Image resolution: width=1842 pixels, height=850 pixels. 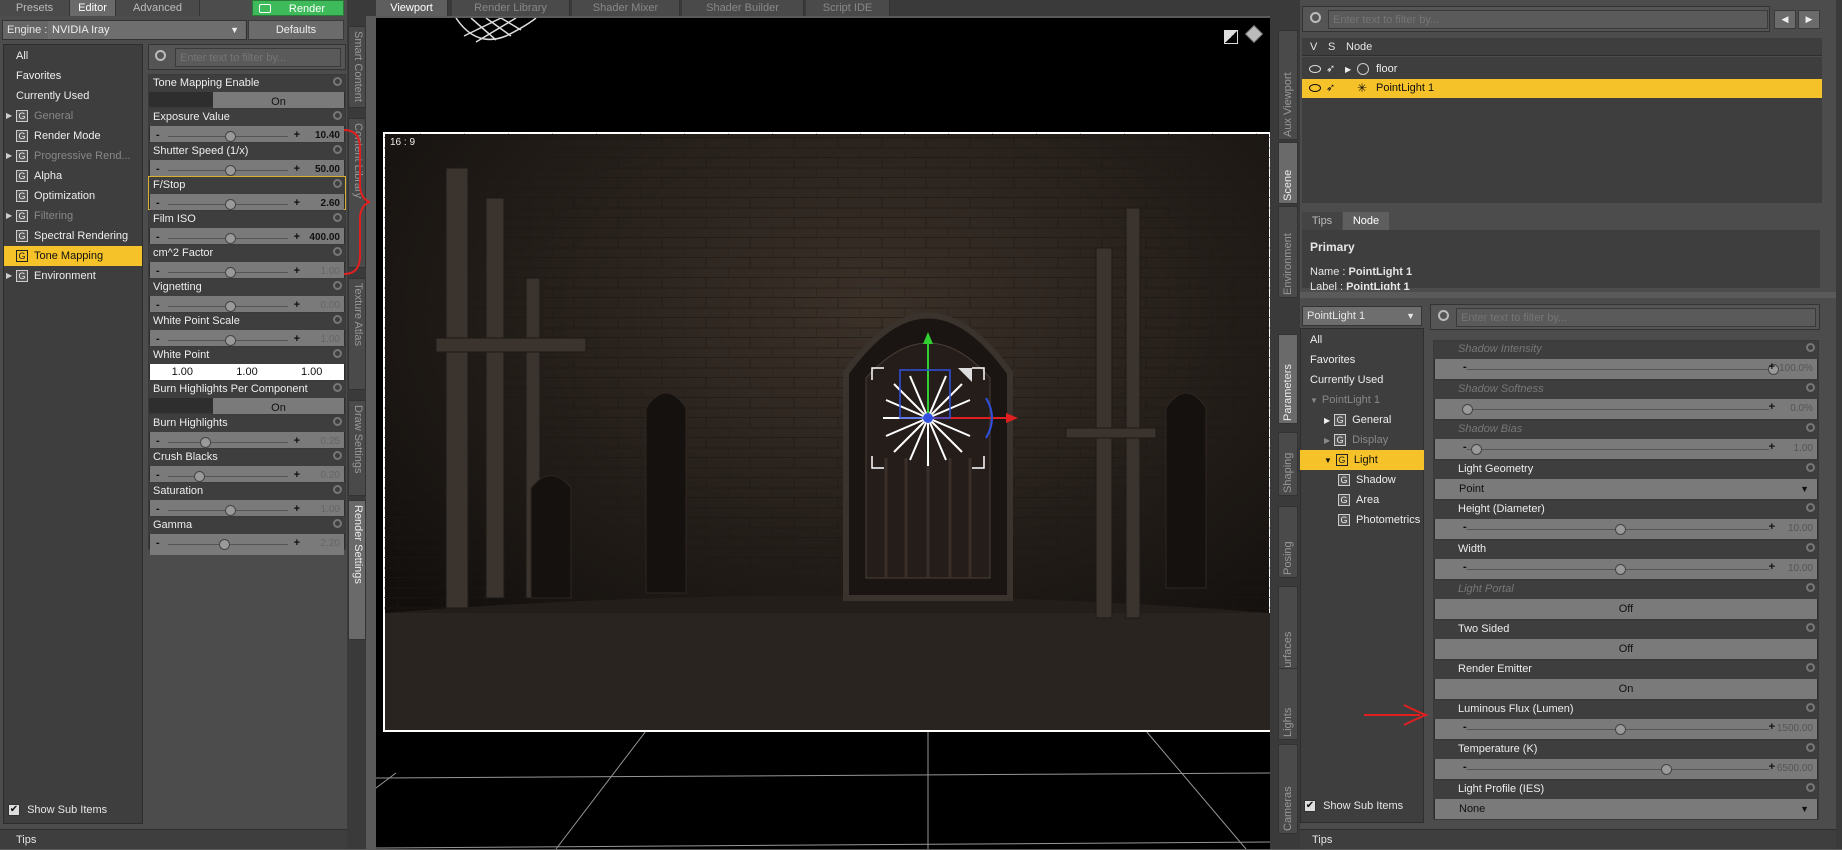 What do you see at coordinates (1288, 542) in the screenshot?
I see `right-tab-5: Posing` at bounding box center [1288, 542].